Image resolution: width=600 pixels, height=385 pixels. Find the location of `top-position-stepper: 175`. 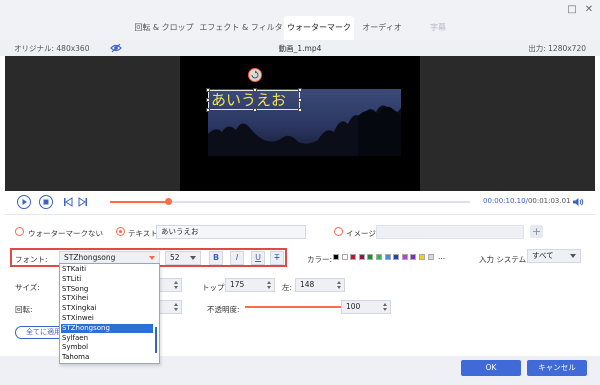

top-position-stepper: 175 is located at coordinates (250, 285).